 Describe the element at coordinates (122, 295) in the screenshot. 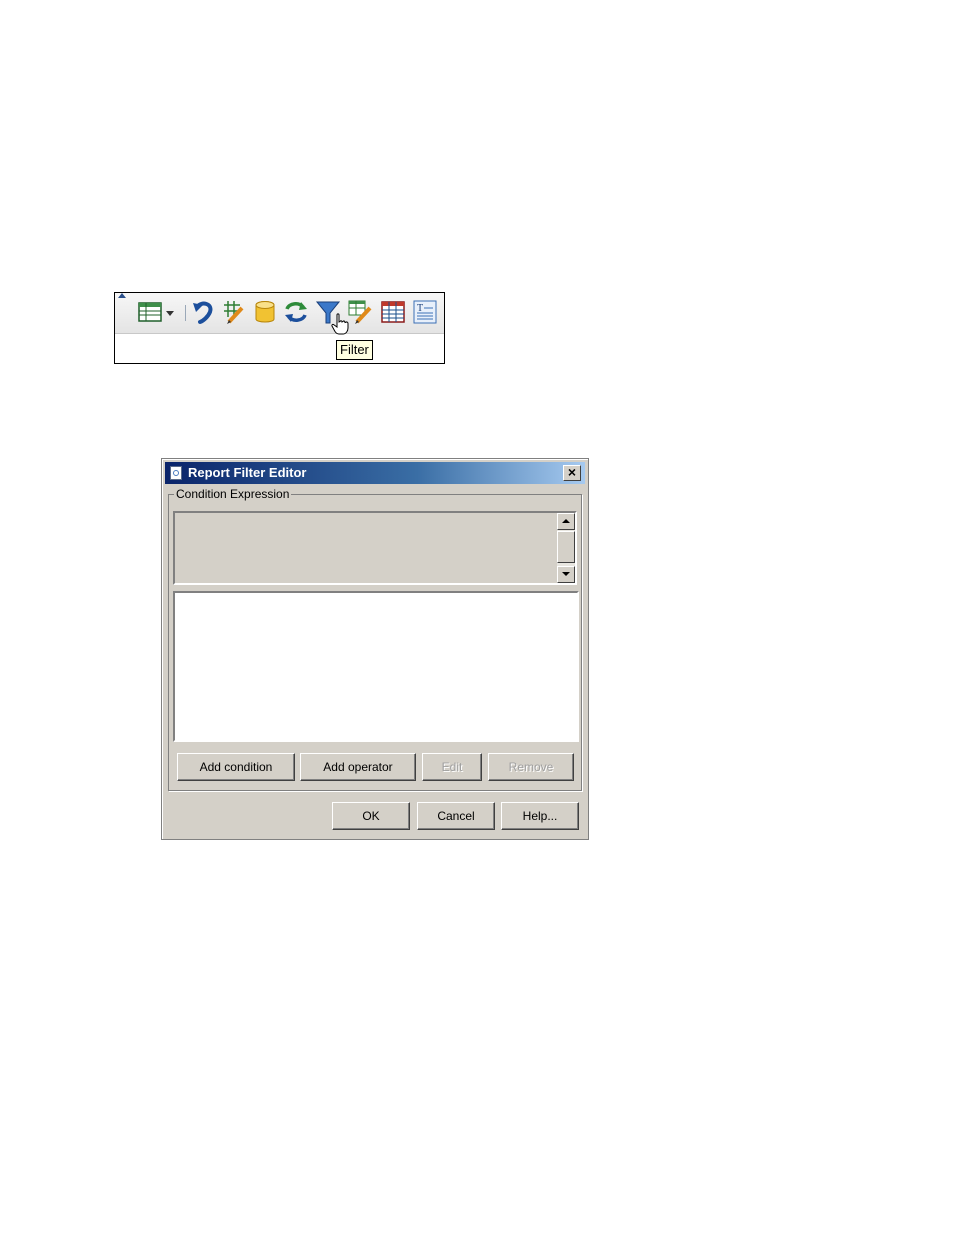

I see `collapse-arrow-icon` at that location.